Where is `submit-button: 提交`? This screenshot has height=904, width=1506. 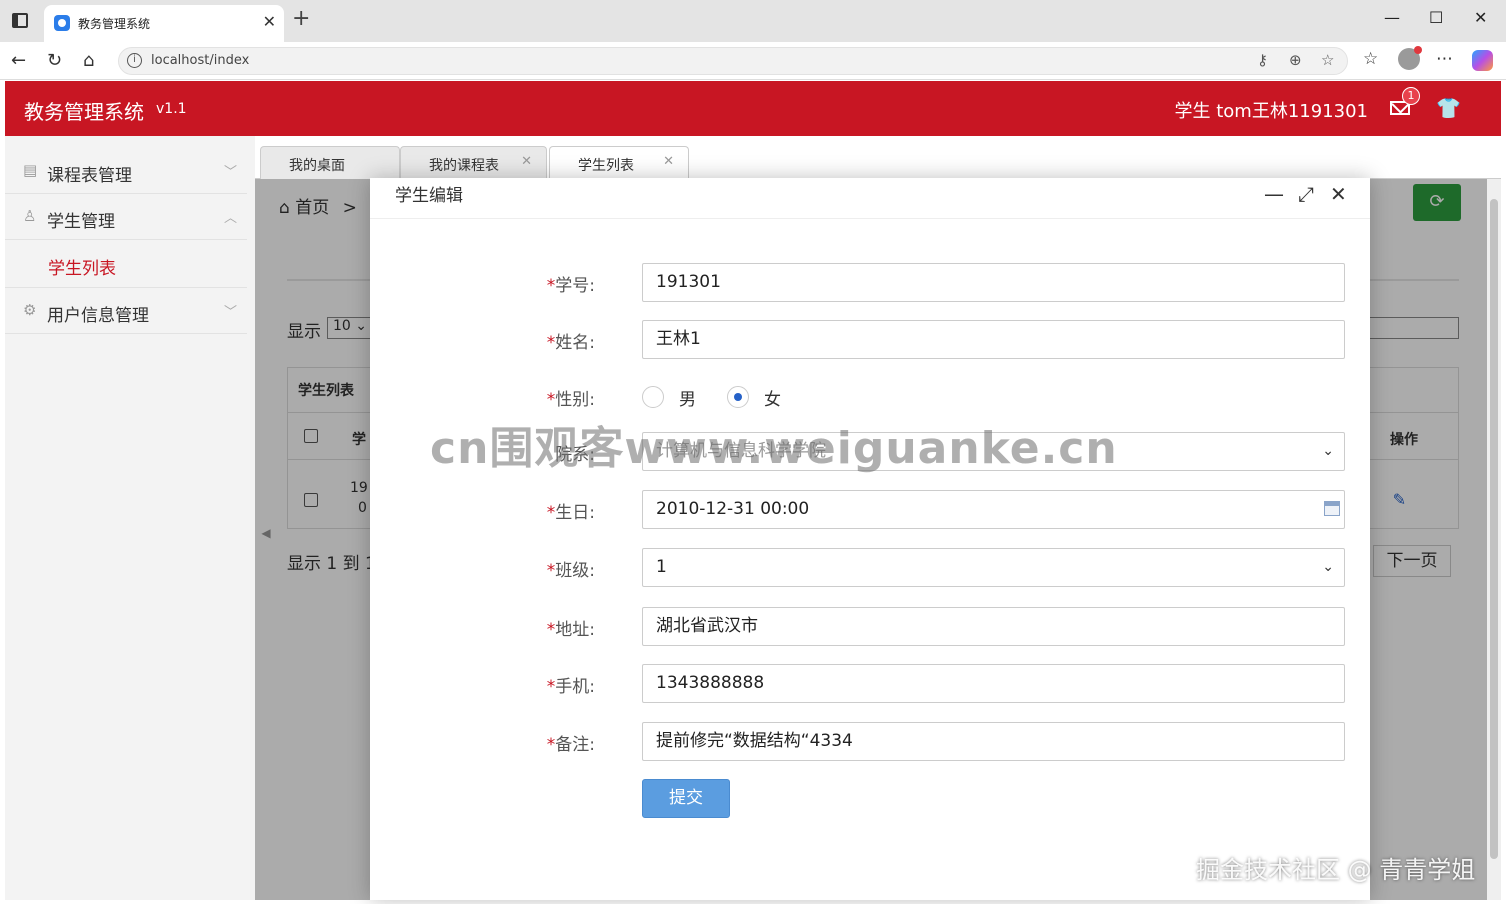 submit-button: 提交 is located at coordinates (686, 798).